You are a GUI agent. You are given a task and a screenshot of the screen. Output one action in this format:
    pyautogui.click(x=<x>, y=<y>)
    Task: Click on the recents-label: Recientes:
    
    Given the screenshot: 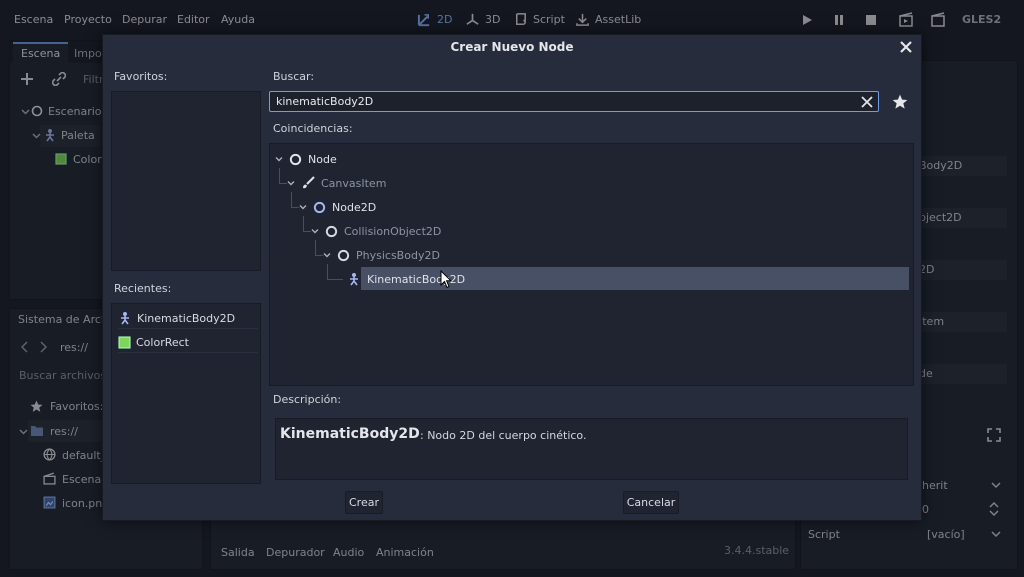 What is the action you would take?
    pyautogui.click(x=143, y=288)
    